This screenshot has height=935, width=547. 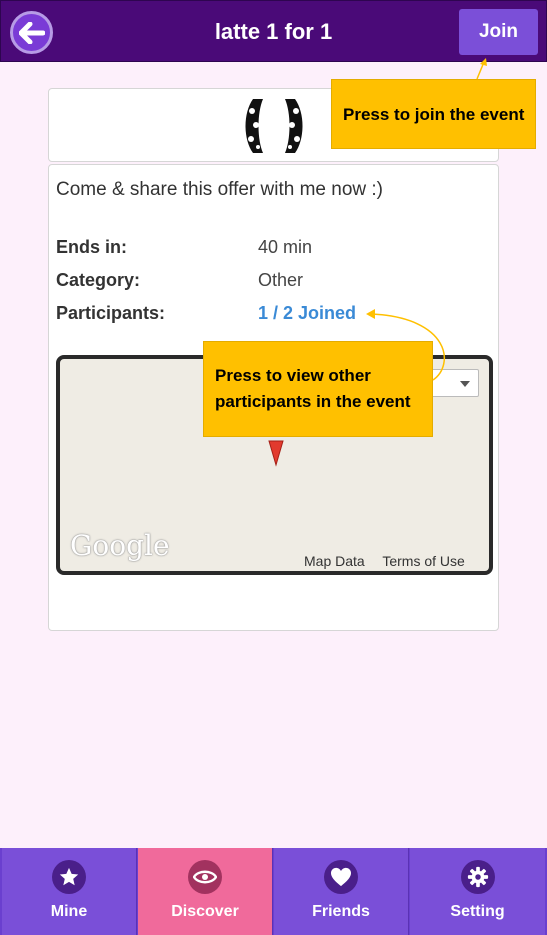 I want to click on join-button: Join, so click(x=498, y=32).